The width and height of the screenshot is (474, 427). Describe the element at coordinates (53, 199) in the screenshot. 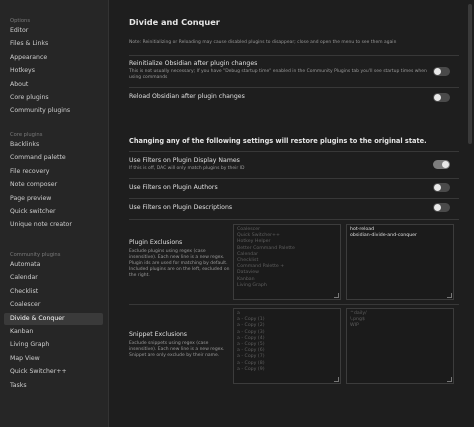

I see `sidebar-item-page-preview: Page preview` at that location.